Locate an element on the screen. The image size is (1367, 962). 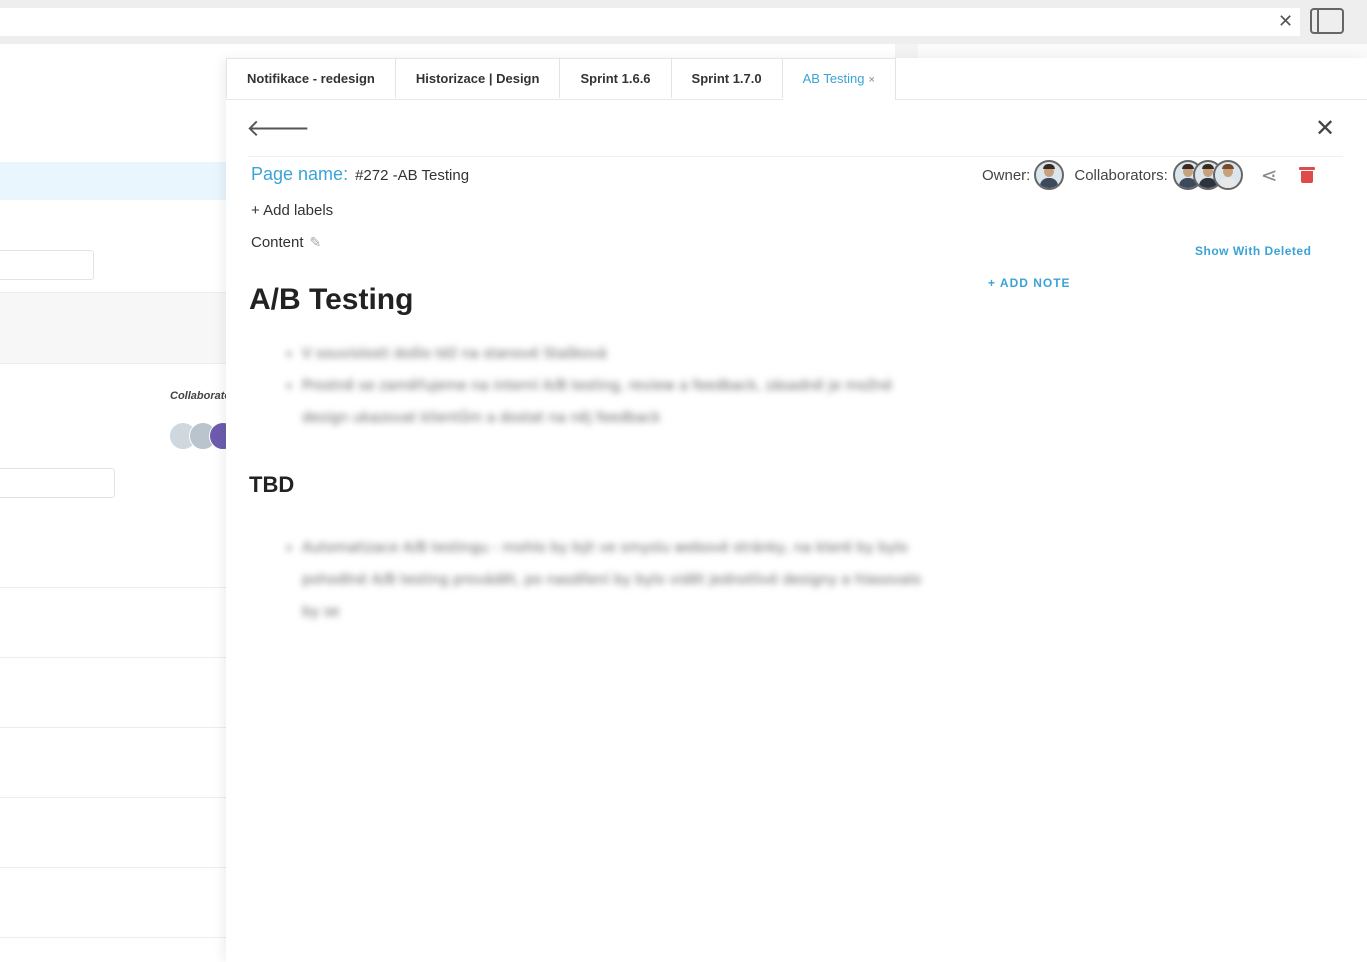
collaborators-label: Collaborators: is located at coordinates (1121, 175).